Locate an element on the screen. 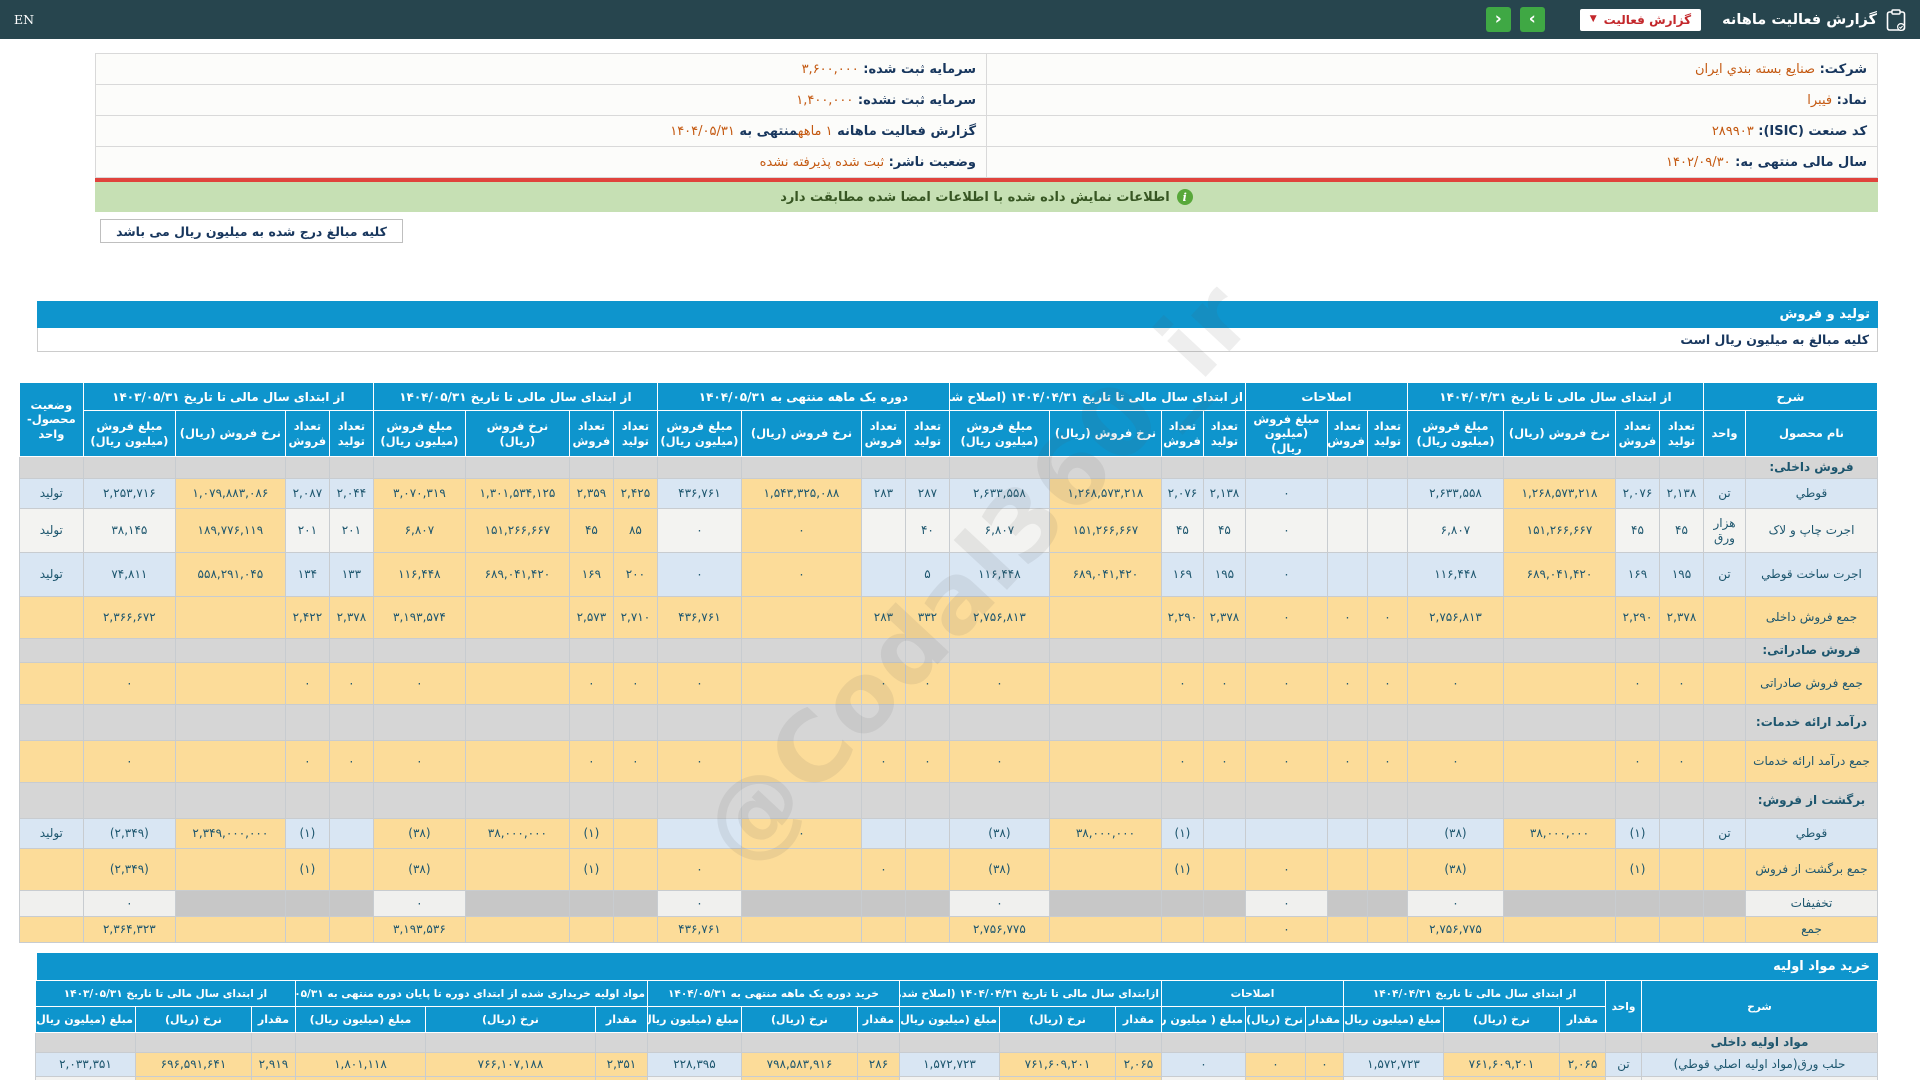 The height and width of the screenshot is (1080, 1920). section-row: فروش داخلی: is located at coordinates (948, 468).